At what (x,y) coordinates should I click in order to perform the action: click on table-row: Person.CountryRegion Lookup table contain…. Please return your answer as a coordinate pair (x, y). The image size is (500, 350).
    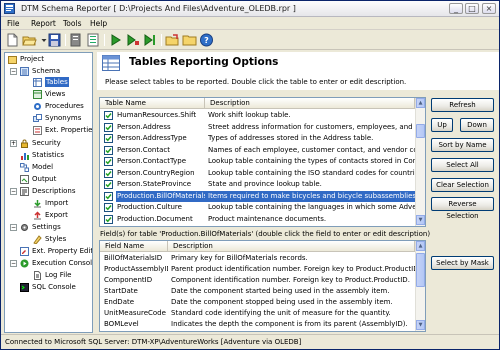
    Looking at the image, I should click on (262, 173).